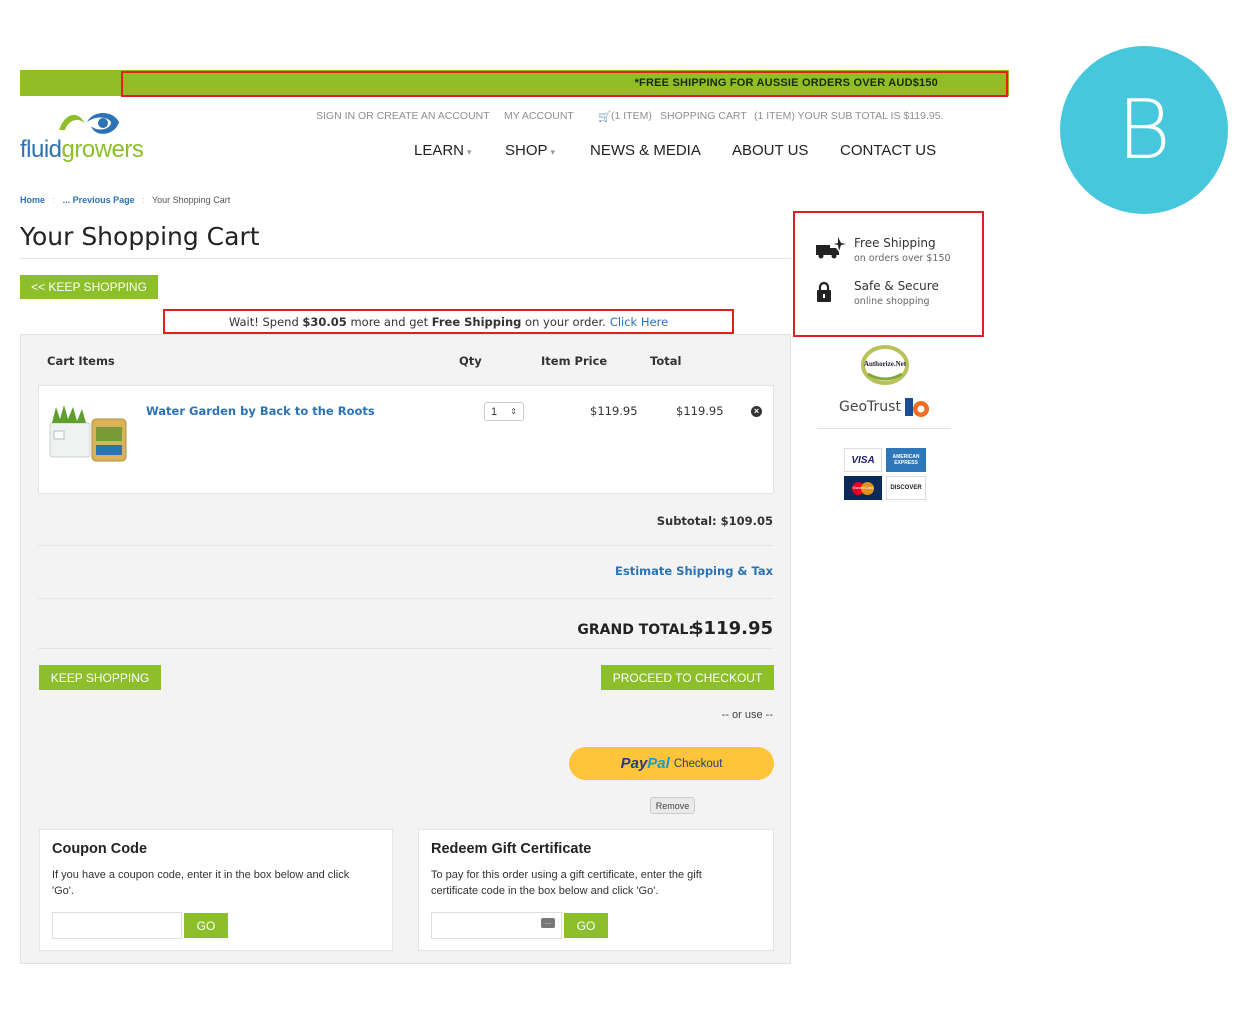  I want to click on notice-amount: $30.05, so click(324, 321).